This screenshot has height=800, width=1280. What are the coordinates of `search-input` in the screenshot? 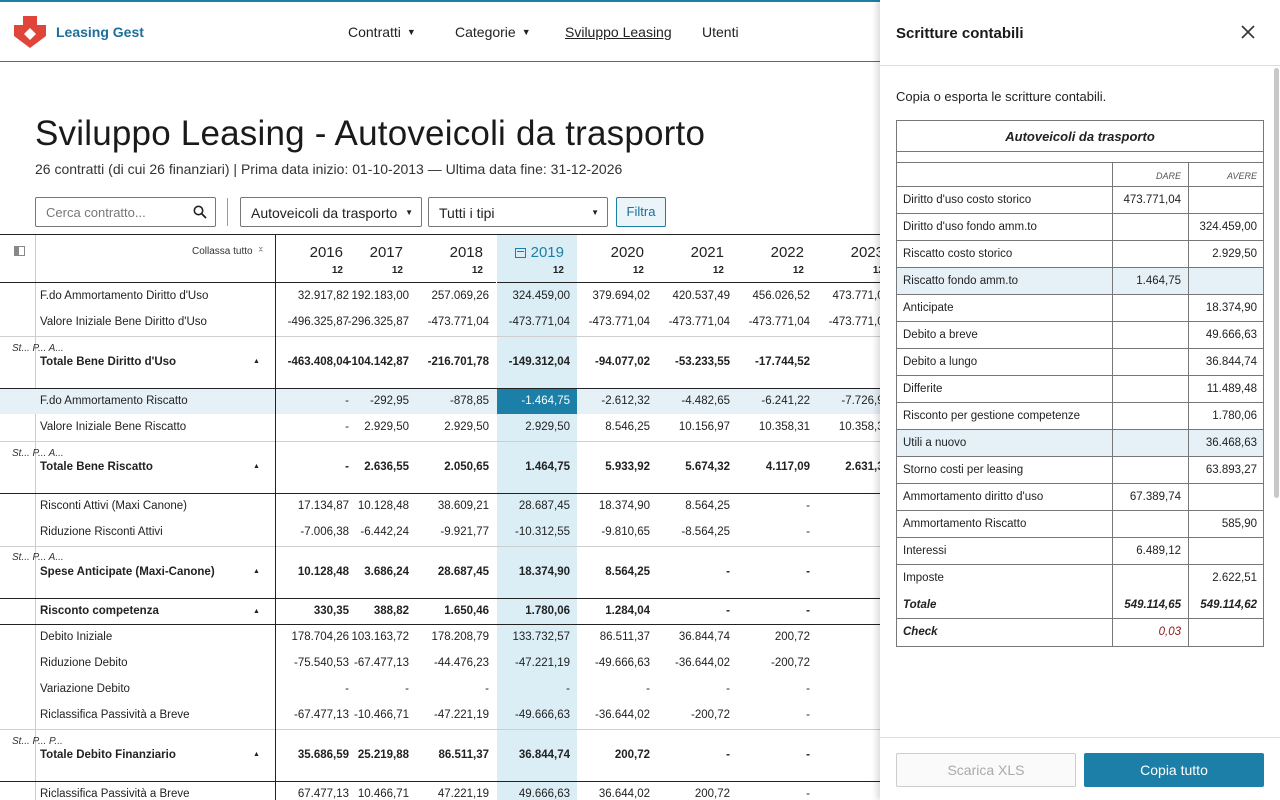 It's located at (111, 212).